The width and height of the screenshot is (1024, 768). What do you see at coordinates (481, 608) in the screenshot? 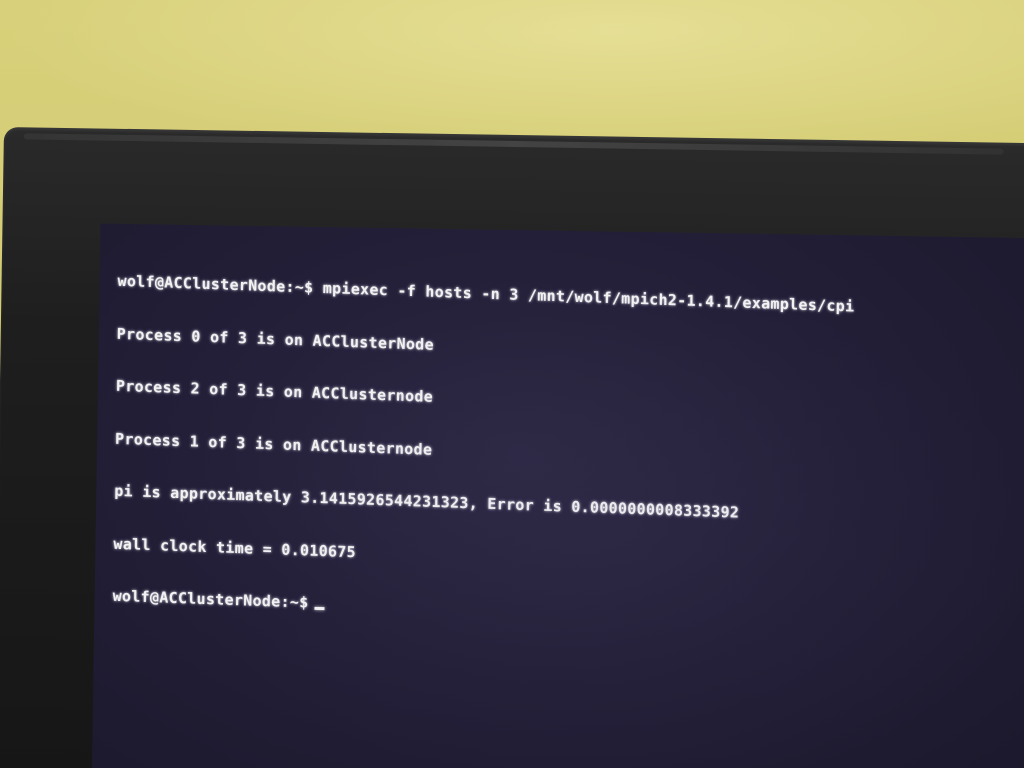
I see `terminal-prompt-line: wolf@ACClusterNode:~$` at bounding box center [481, 608].